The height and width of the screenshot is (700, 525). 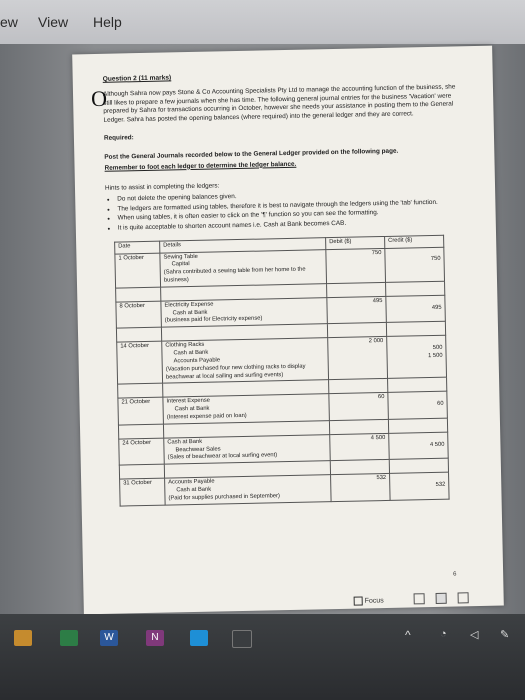 What do you see at coordinates (23, 638) in the screenshot?
I see `file-explorer-icon` at bounding box center [23, 638].